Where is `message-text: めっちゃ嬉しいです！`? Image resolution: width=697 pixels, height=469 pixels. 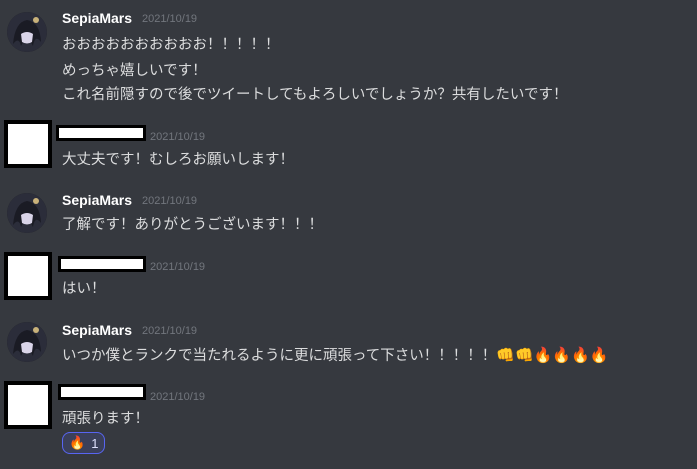
message-text: めっちゃ嬉しいです！ is located at coordinates (134, 71).